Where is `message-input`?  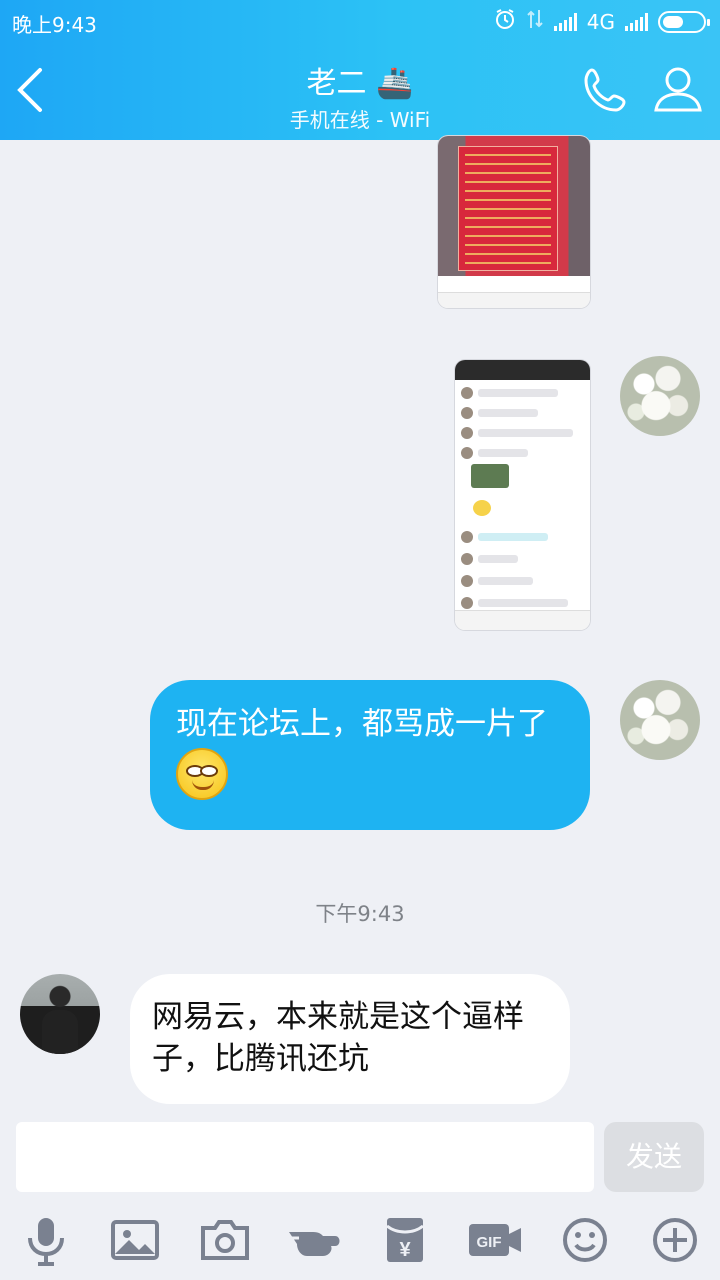 message-input is located at coordinates (305, 1157).